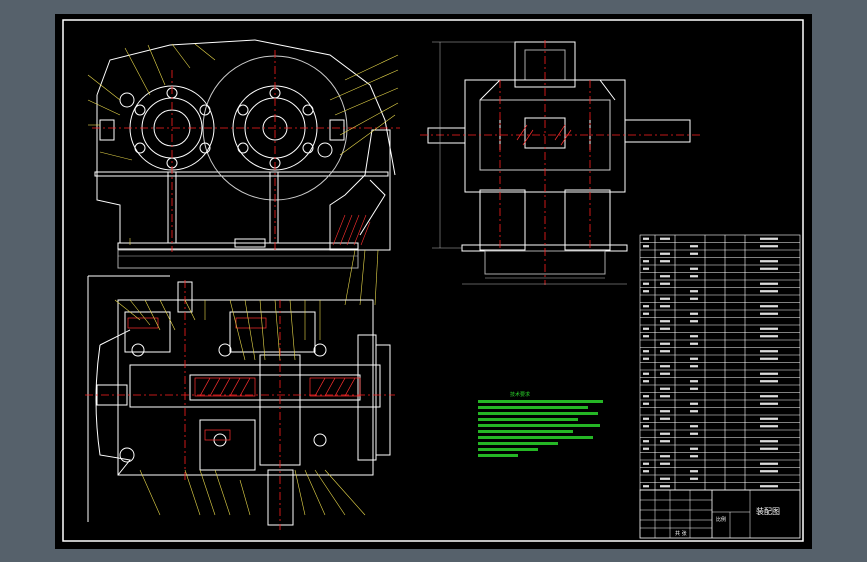  I want to click on ratio-label: 比例, so click(721, 519).